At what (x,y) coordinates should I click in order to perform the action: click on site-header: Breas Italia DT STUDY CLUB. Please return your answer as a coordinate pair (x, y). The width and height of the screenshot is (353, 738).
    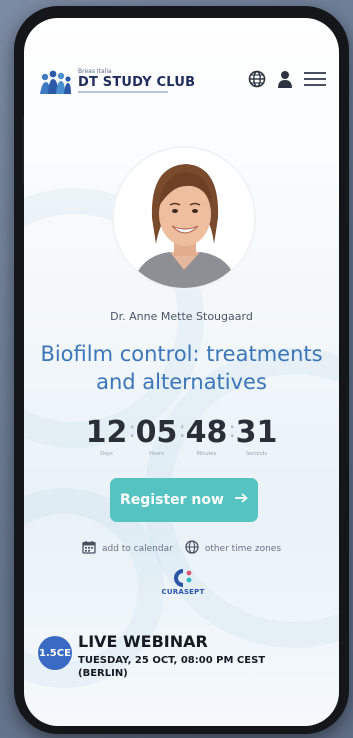
    Looking at the image, I should click on (183, 84).